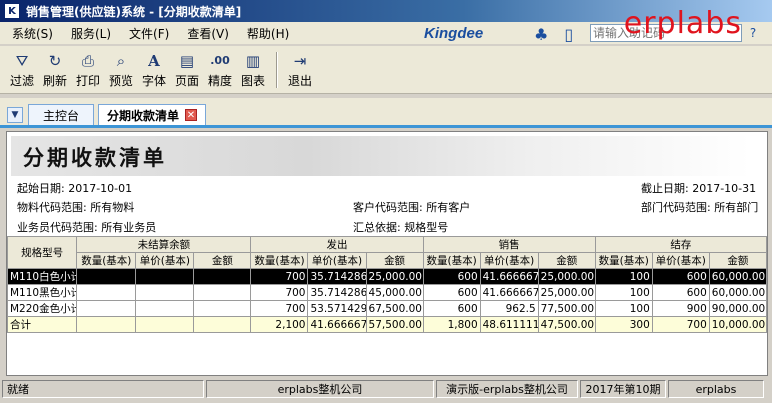  I want to click on preview-icon: ⌕, so click(121, 61).